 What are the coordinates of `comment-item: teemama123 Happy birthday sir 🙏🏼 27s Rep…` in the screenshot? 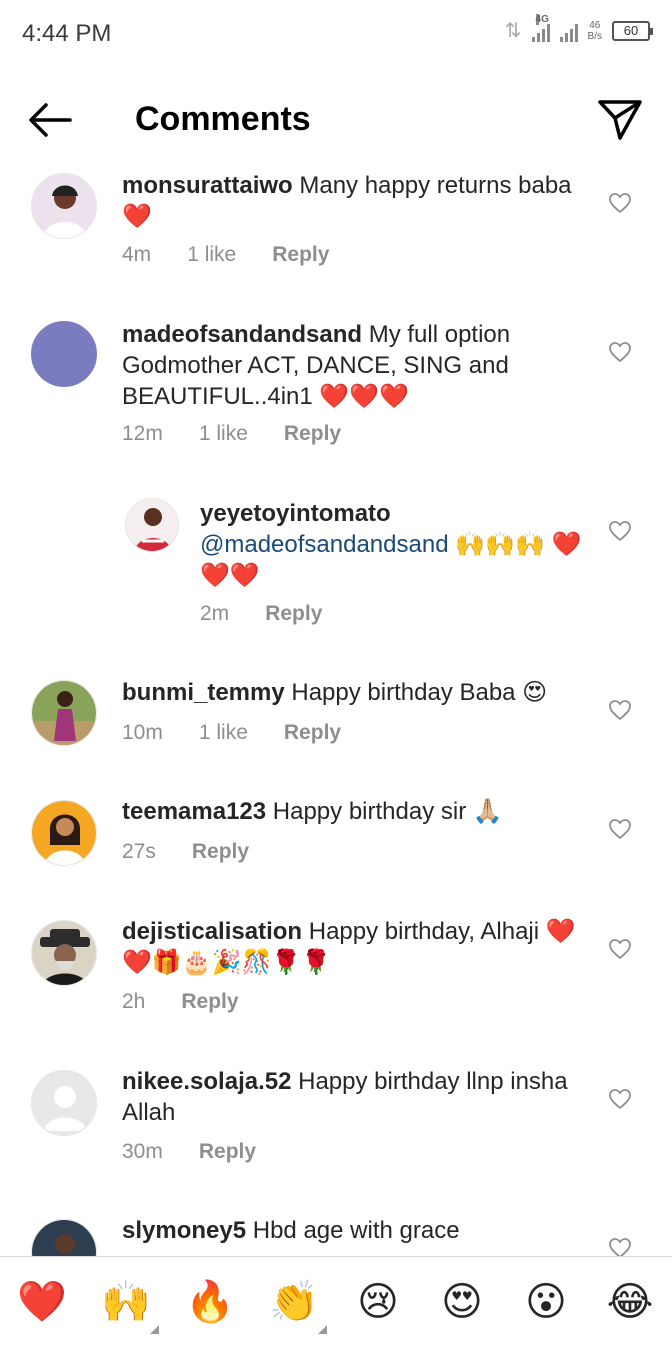 It's located at (336, 841).